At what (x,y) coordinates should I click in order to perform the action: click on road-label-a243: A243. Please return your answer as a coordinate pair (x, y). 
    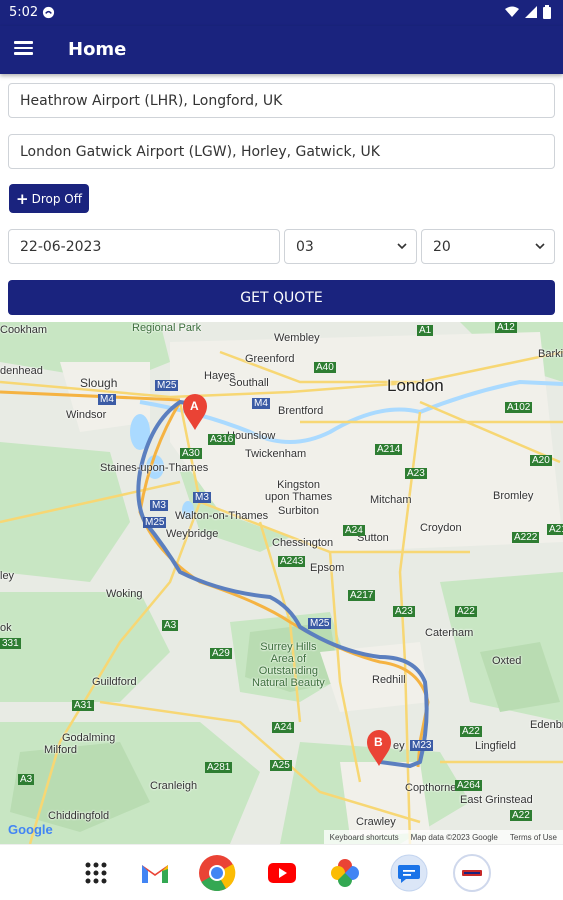
    Looking at the image, I should click on (292, 561).